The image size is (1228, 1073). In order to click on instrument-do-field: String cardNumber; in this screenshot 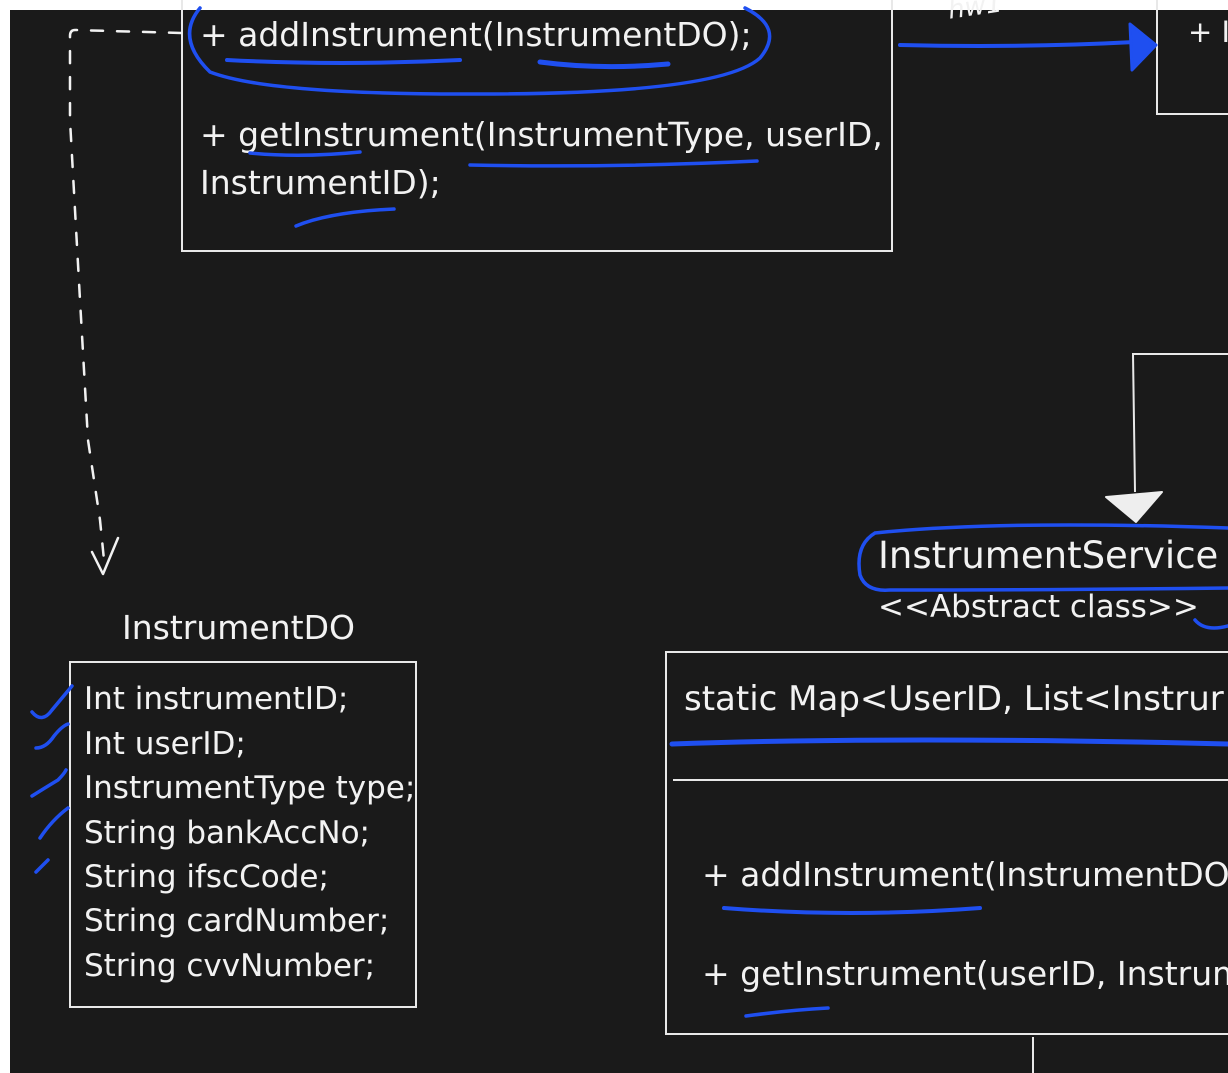, I will do `click(237, 921)`.